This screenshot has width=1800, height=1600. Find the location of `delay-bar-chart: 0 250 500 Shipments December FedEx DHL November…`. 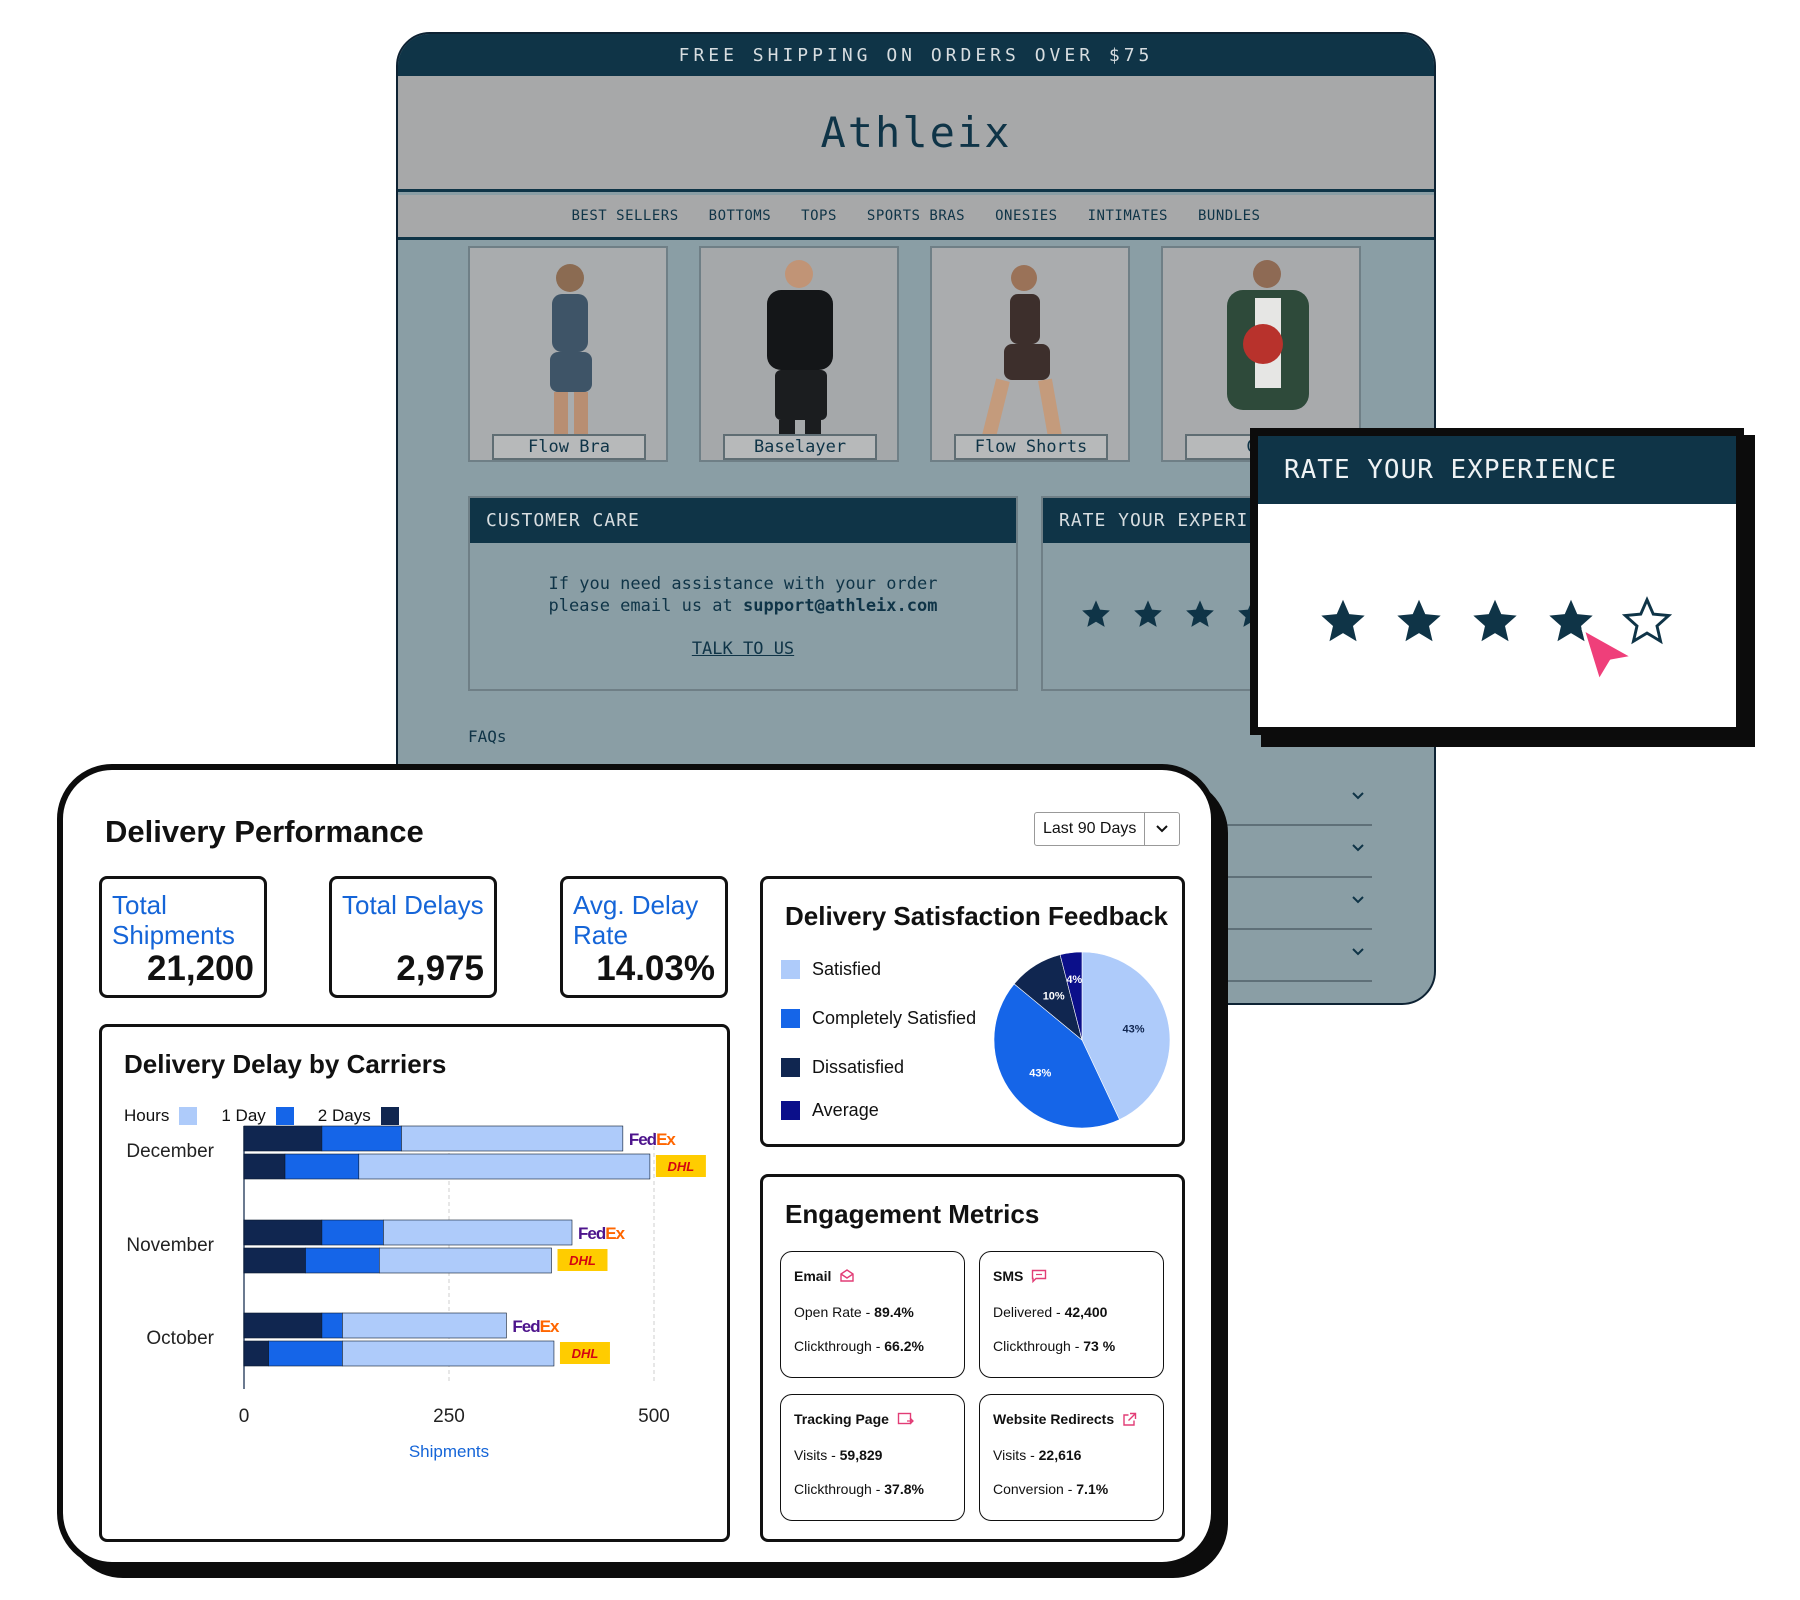

delay-bar-chart: 0 250 500 Shipments December FedEx DHL November… is located at coordinates (416, 1293).